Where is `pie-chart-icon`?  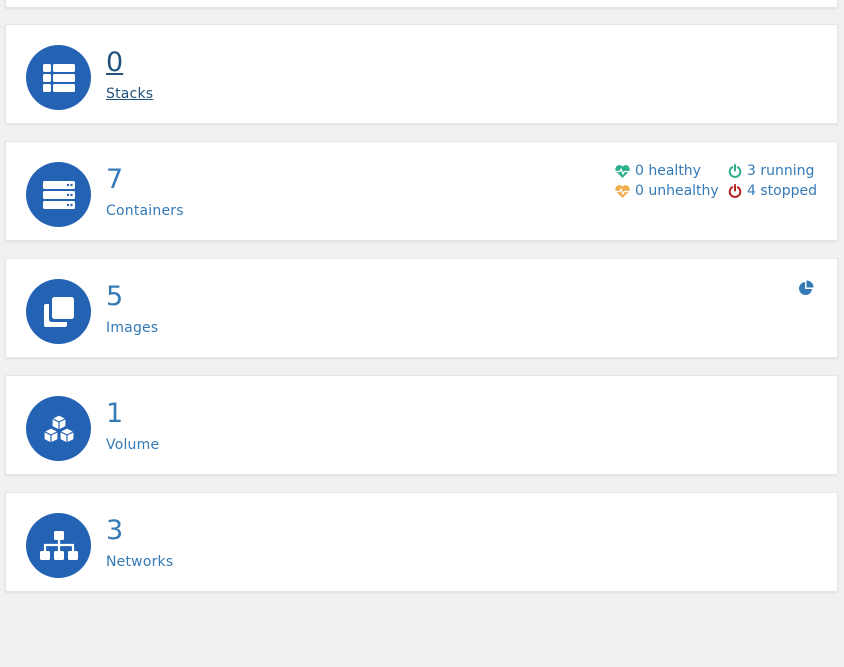 pie-chart-icon is located at coordinates (806, 288).